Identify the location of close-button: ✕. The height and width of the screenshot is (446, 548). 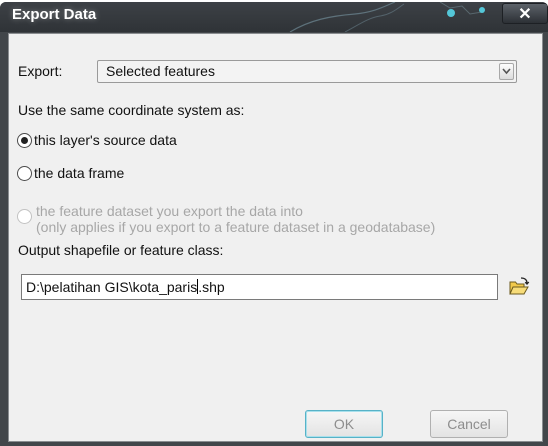
(525, 13).